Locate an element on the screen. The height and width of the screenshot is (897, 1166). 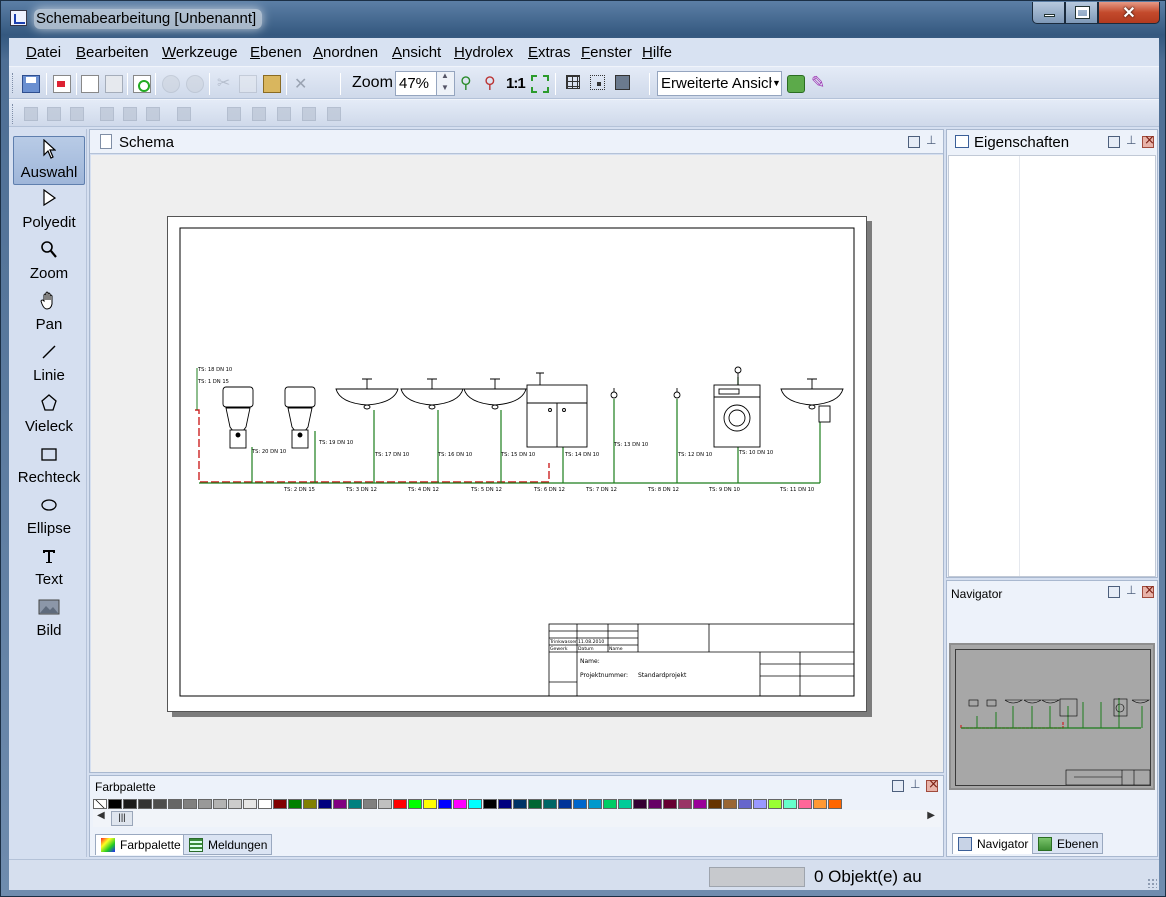
menu-ansicht: Ansicht is located at coordinates (416, 52).